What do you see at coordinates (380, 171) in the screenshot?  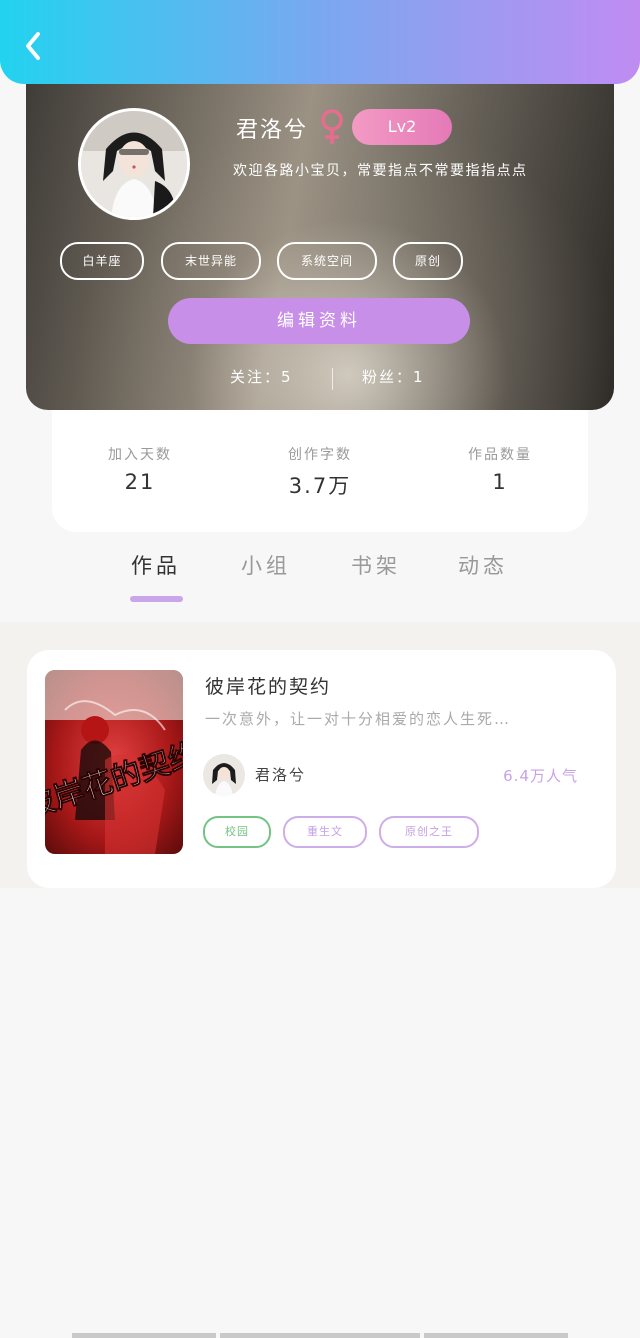 I see `bio-text: 欢迎各路小宝贝，常要指点不常要指指点点` at bounding box center [380, 171].